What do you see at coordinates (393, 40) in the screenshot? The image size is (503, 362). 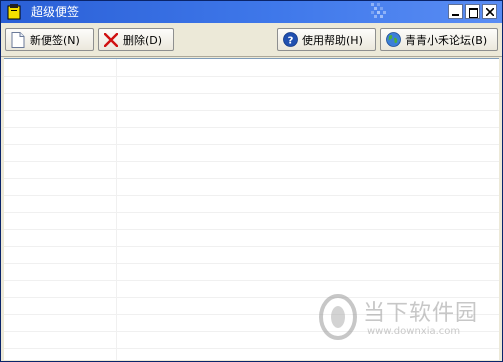 I see `globe-icon` at bounding box center [393, 40].